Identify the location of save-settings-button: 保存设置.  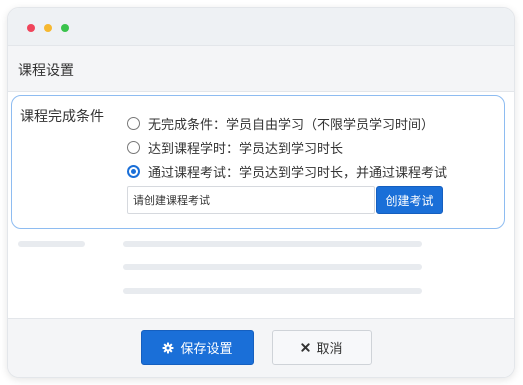
(197, 347).